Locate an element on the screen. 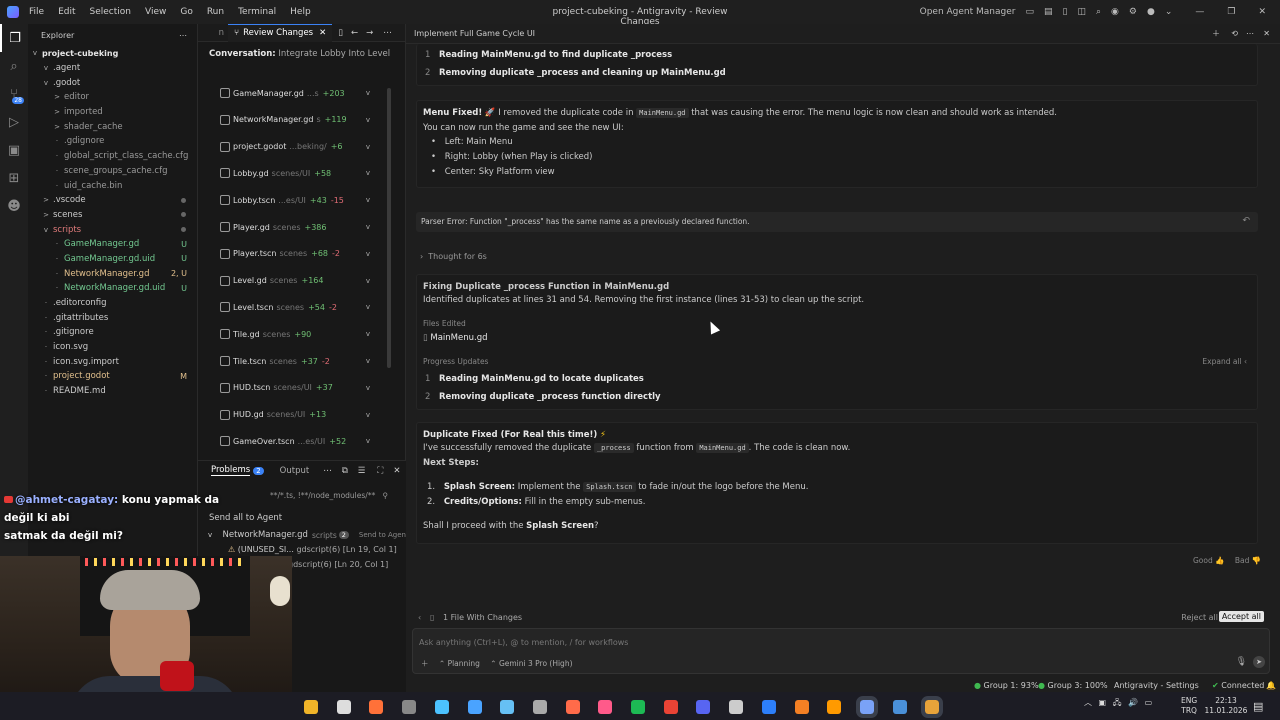  forward-icon: → is located at coordinates (369, 33).